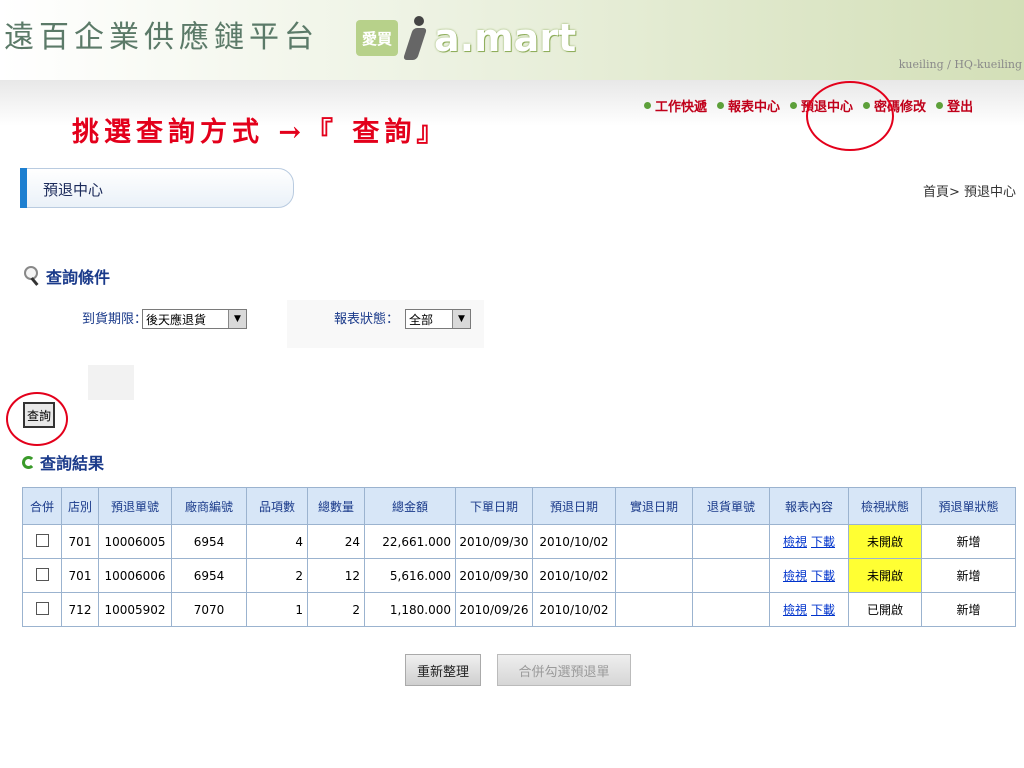  What do you see at coordinates (505, 38) in the screenshot?
I see `logo-text: a.mart` at bounding box center [505, 38].